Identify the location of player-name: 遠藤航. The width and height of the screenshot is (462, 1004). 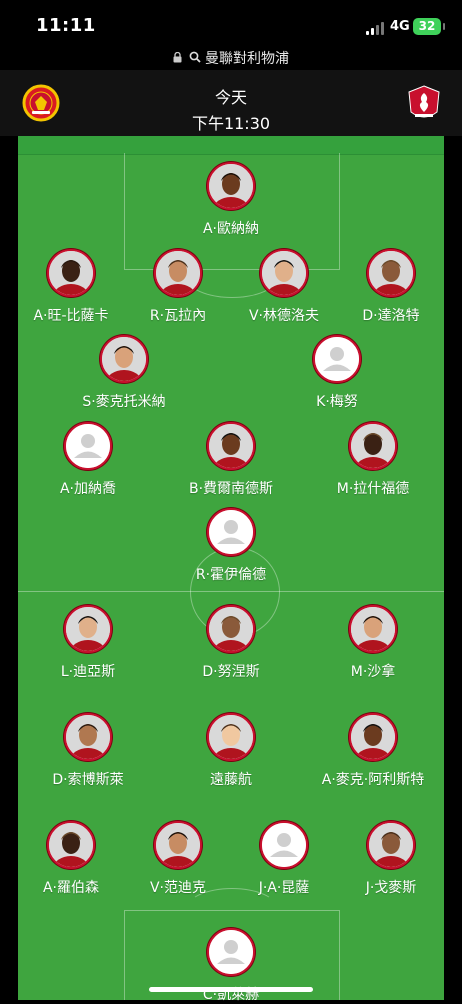
(231, 780).